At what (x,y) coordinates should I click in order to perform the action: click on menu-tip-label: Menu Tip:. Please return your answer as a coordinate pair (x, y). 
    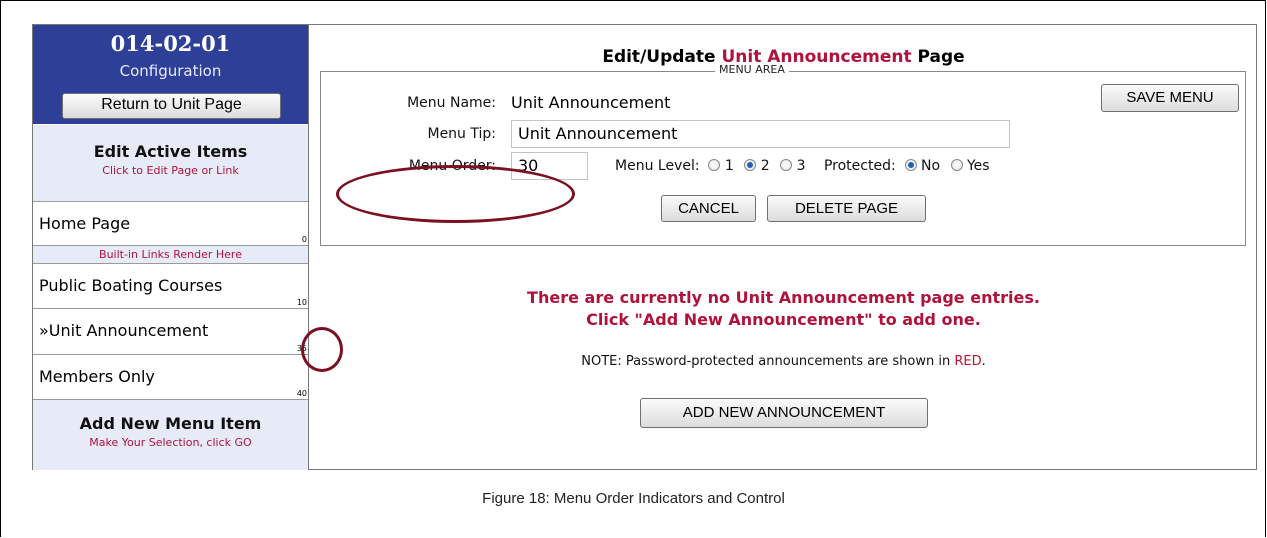
    Looking at the image, I should click on (461, 134).